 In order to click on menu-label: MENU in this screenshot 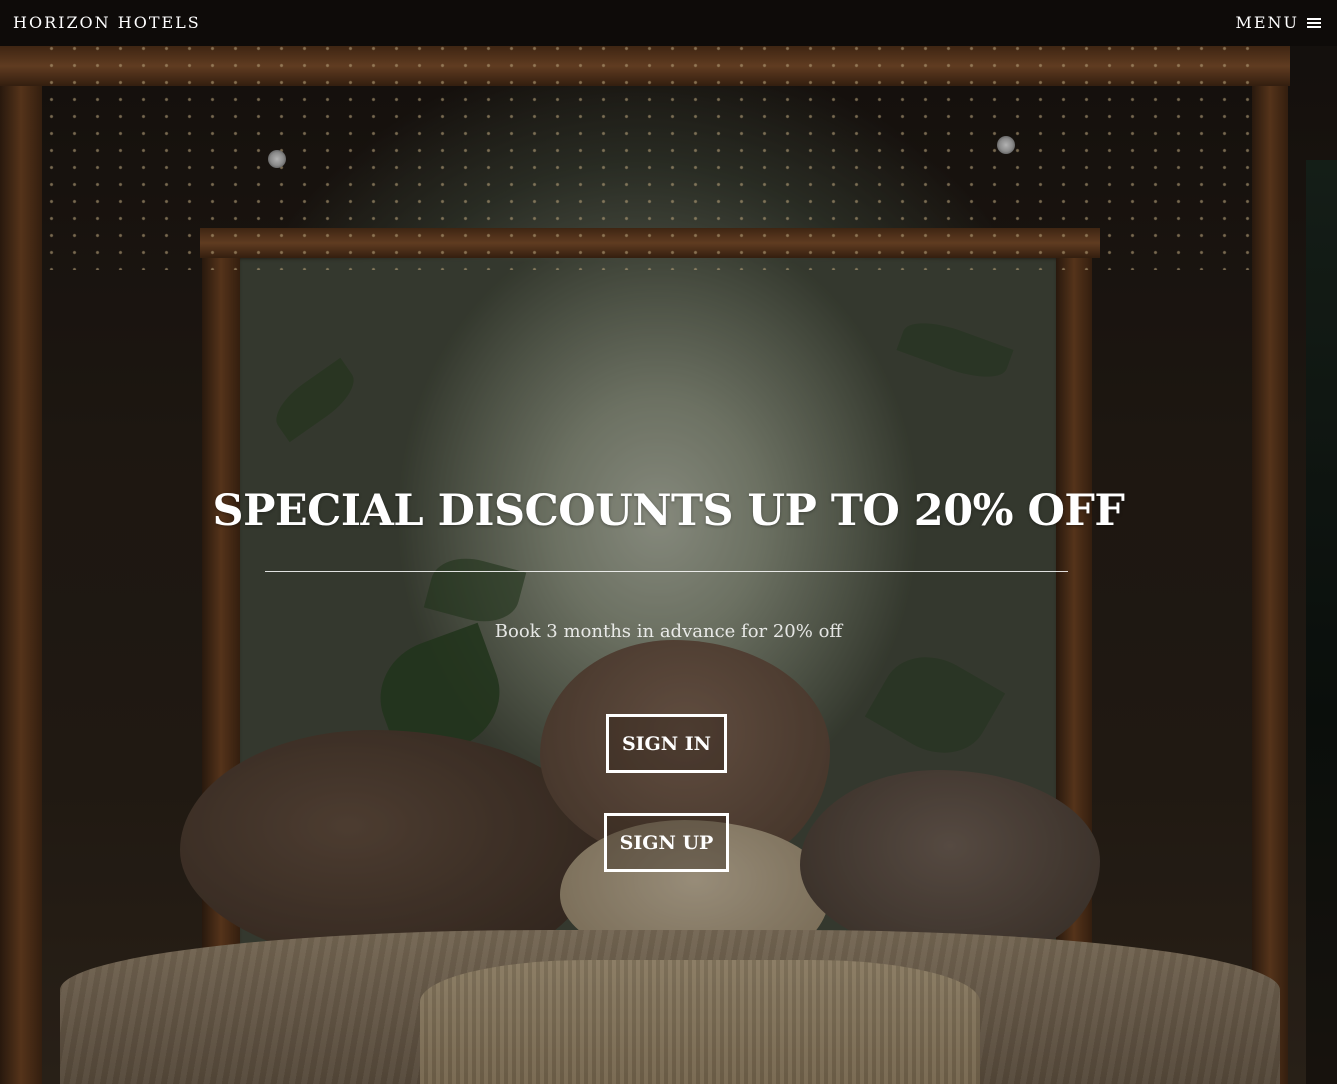, I will do `click(1267, 22)`.